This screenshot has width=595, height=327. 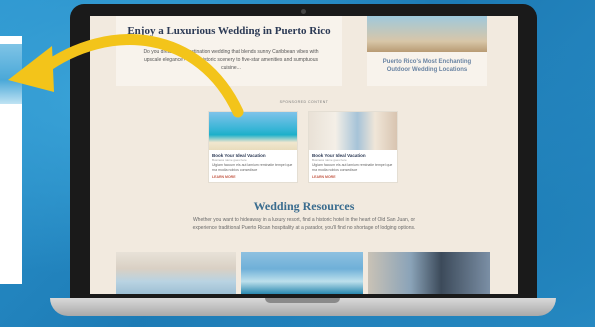 I want to click on resource-photo-couple, so click(x=429, y=273).